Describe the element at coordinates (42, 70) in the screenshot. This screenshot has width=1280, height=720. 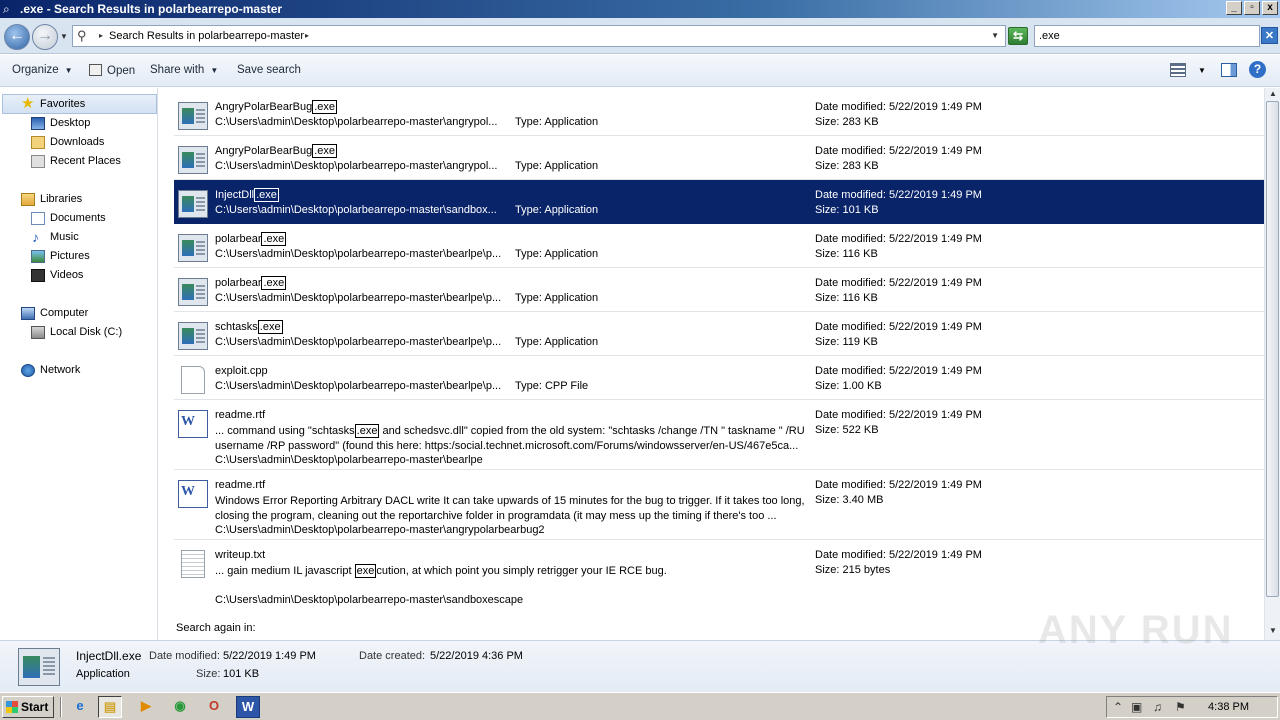
I see `organize-button: Organize ▼` at that location.